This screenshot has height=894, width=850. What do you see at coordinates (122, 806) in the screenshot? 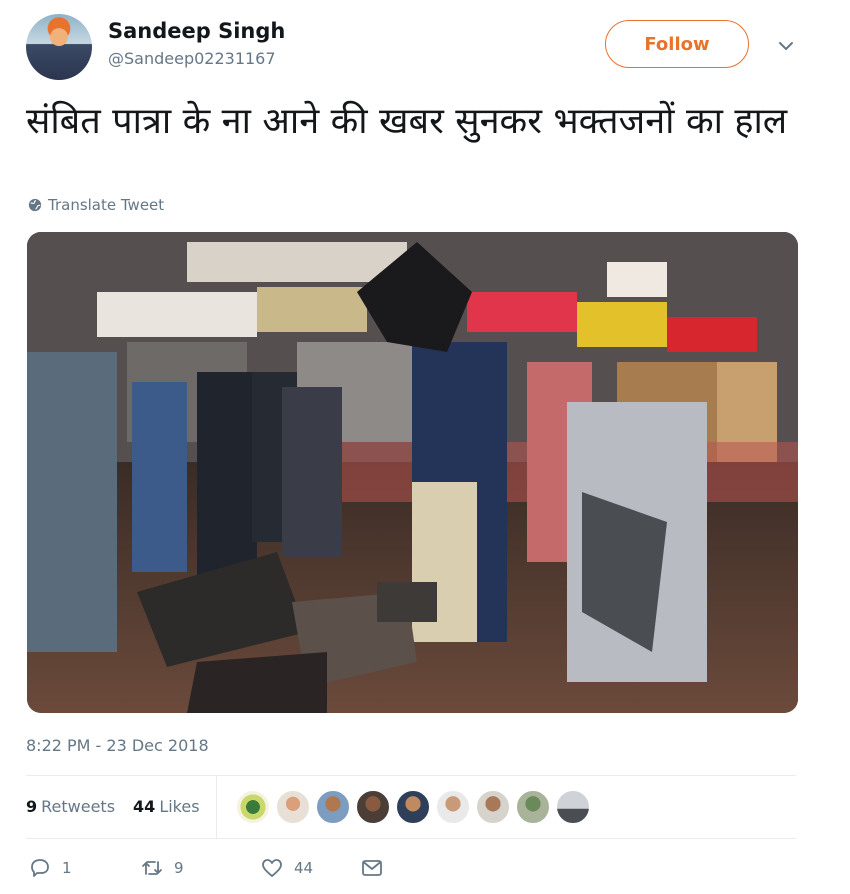
I see `tweet-stats: 9 Retweets 44 Likes` at bounding box center [122, 806].